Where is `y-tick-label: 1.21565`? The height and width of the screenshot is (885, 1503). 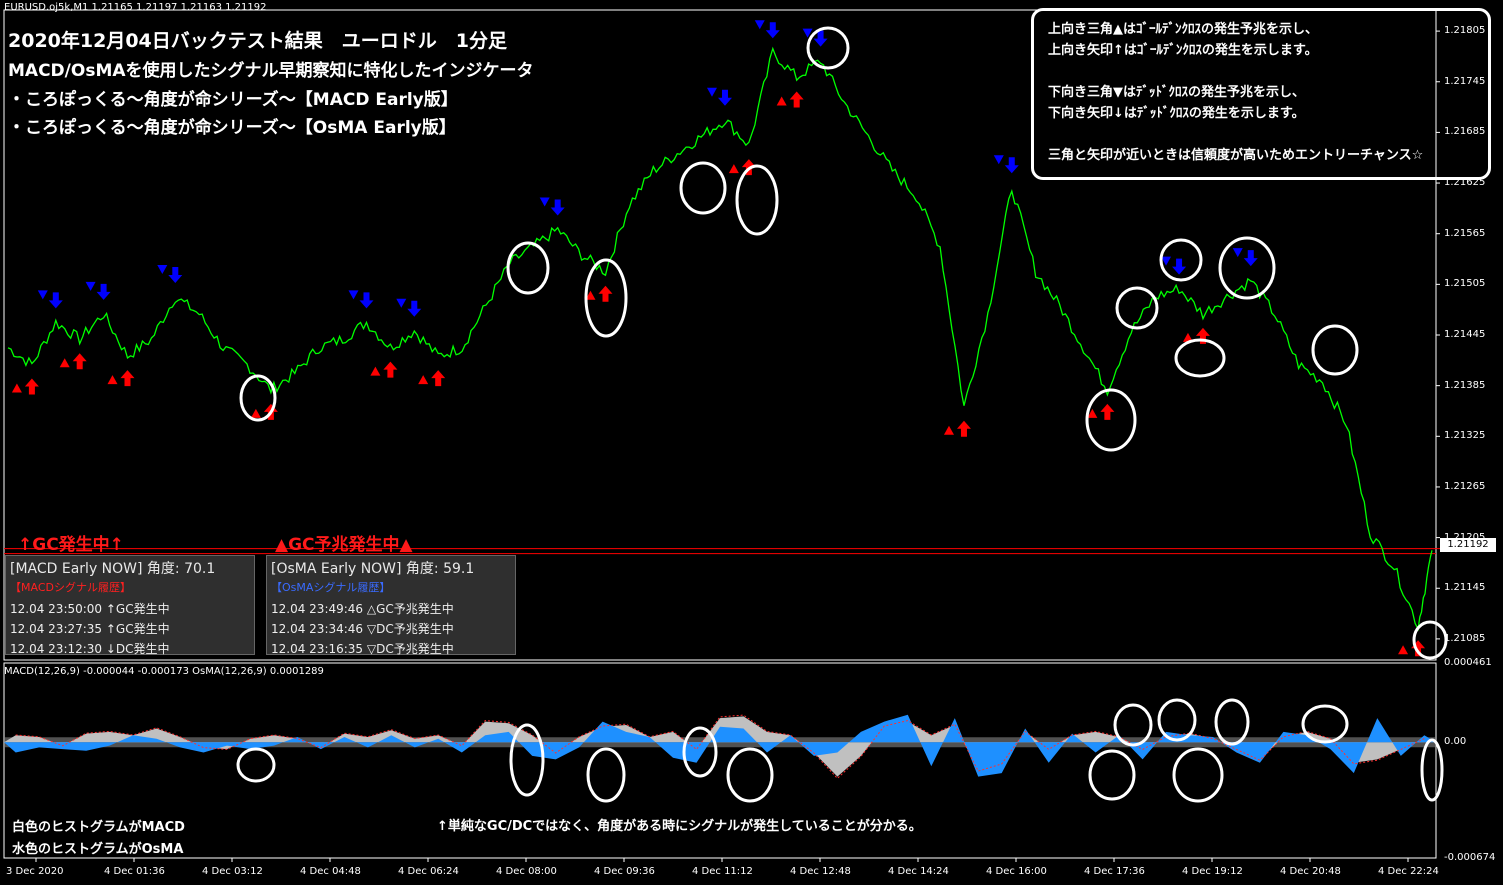 y-tick-label: 1.21565 is located at coordinates (1465, 233).